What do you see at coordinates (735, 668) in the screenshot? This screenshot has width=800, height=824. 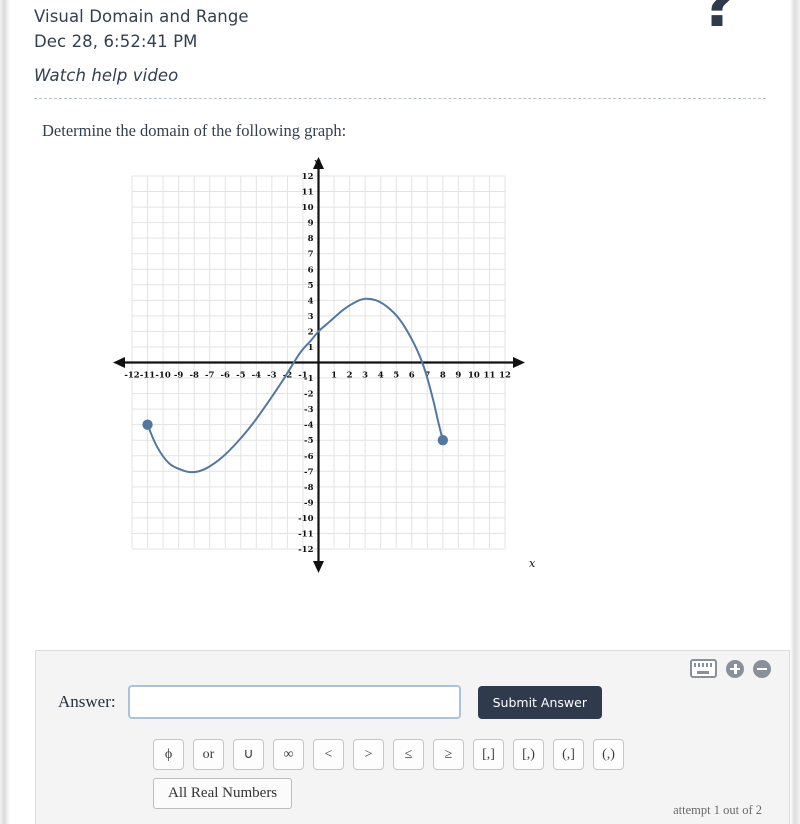 I see `plus-circle-icon` at bounding box center [735, 668].